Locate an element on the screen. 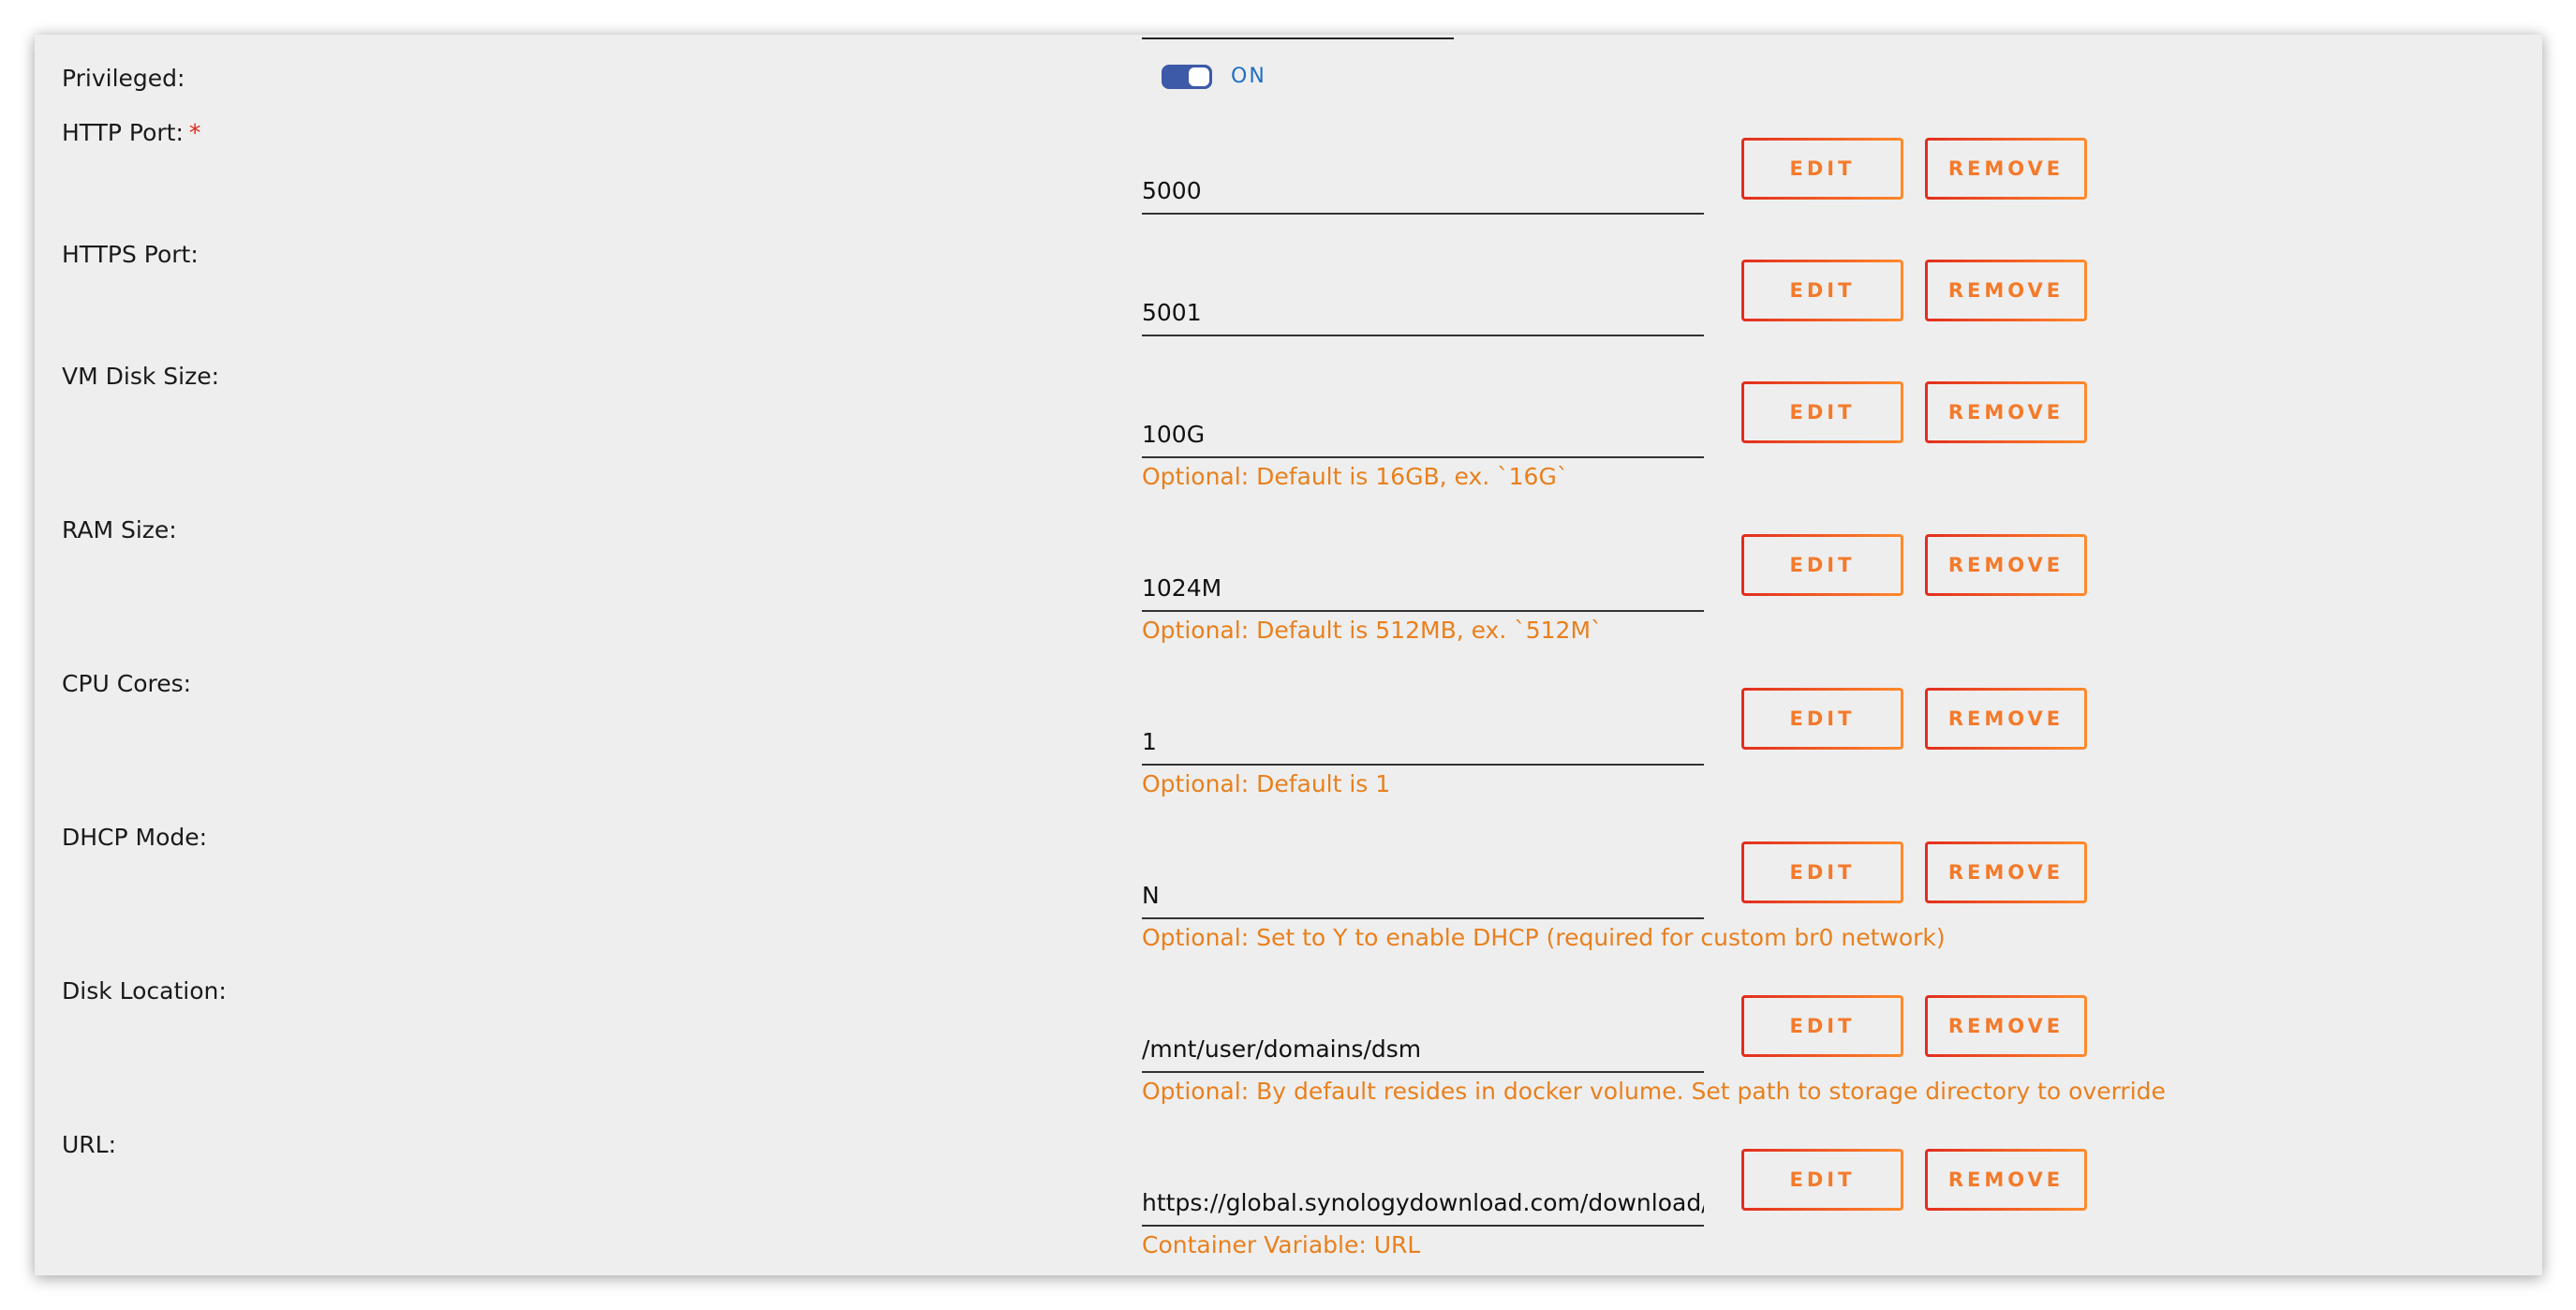 This screenshot has height=1310, width=2576. https-port-label: HTTPS Port: is located at coordinates (131, 254).